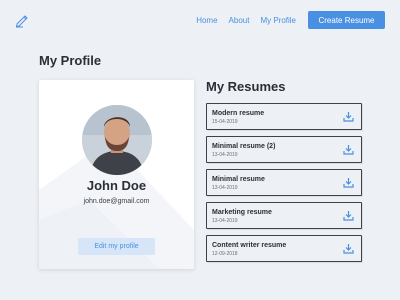 This screenshot has width=400, height=300. What do you see at coordinates (70, 60) in the screenshot?
I see `page-title: My Profile` at bounding box center [70, 60].